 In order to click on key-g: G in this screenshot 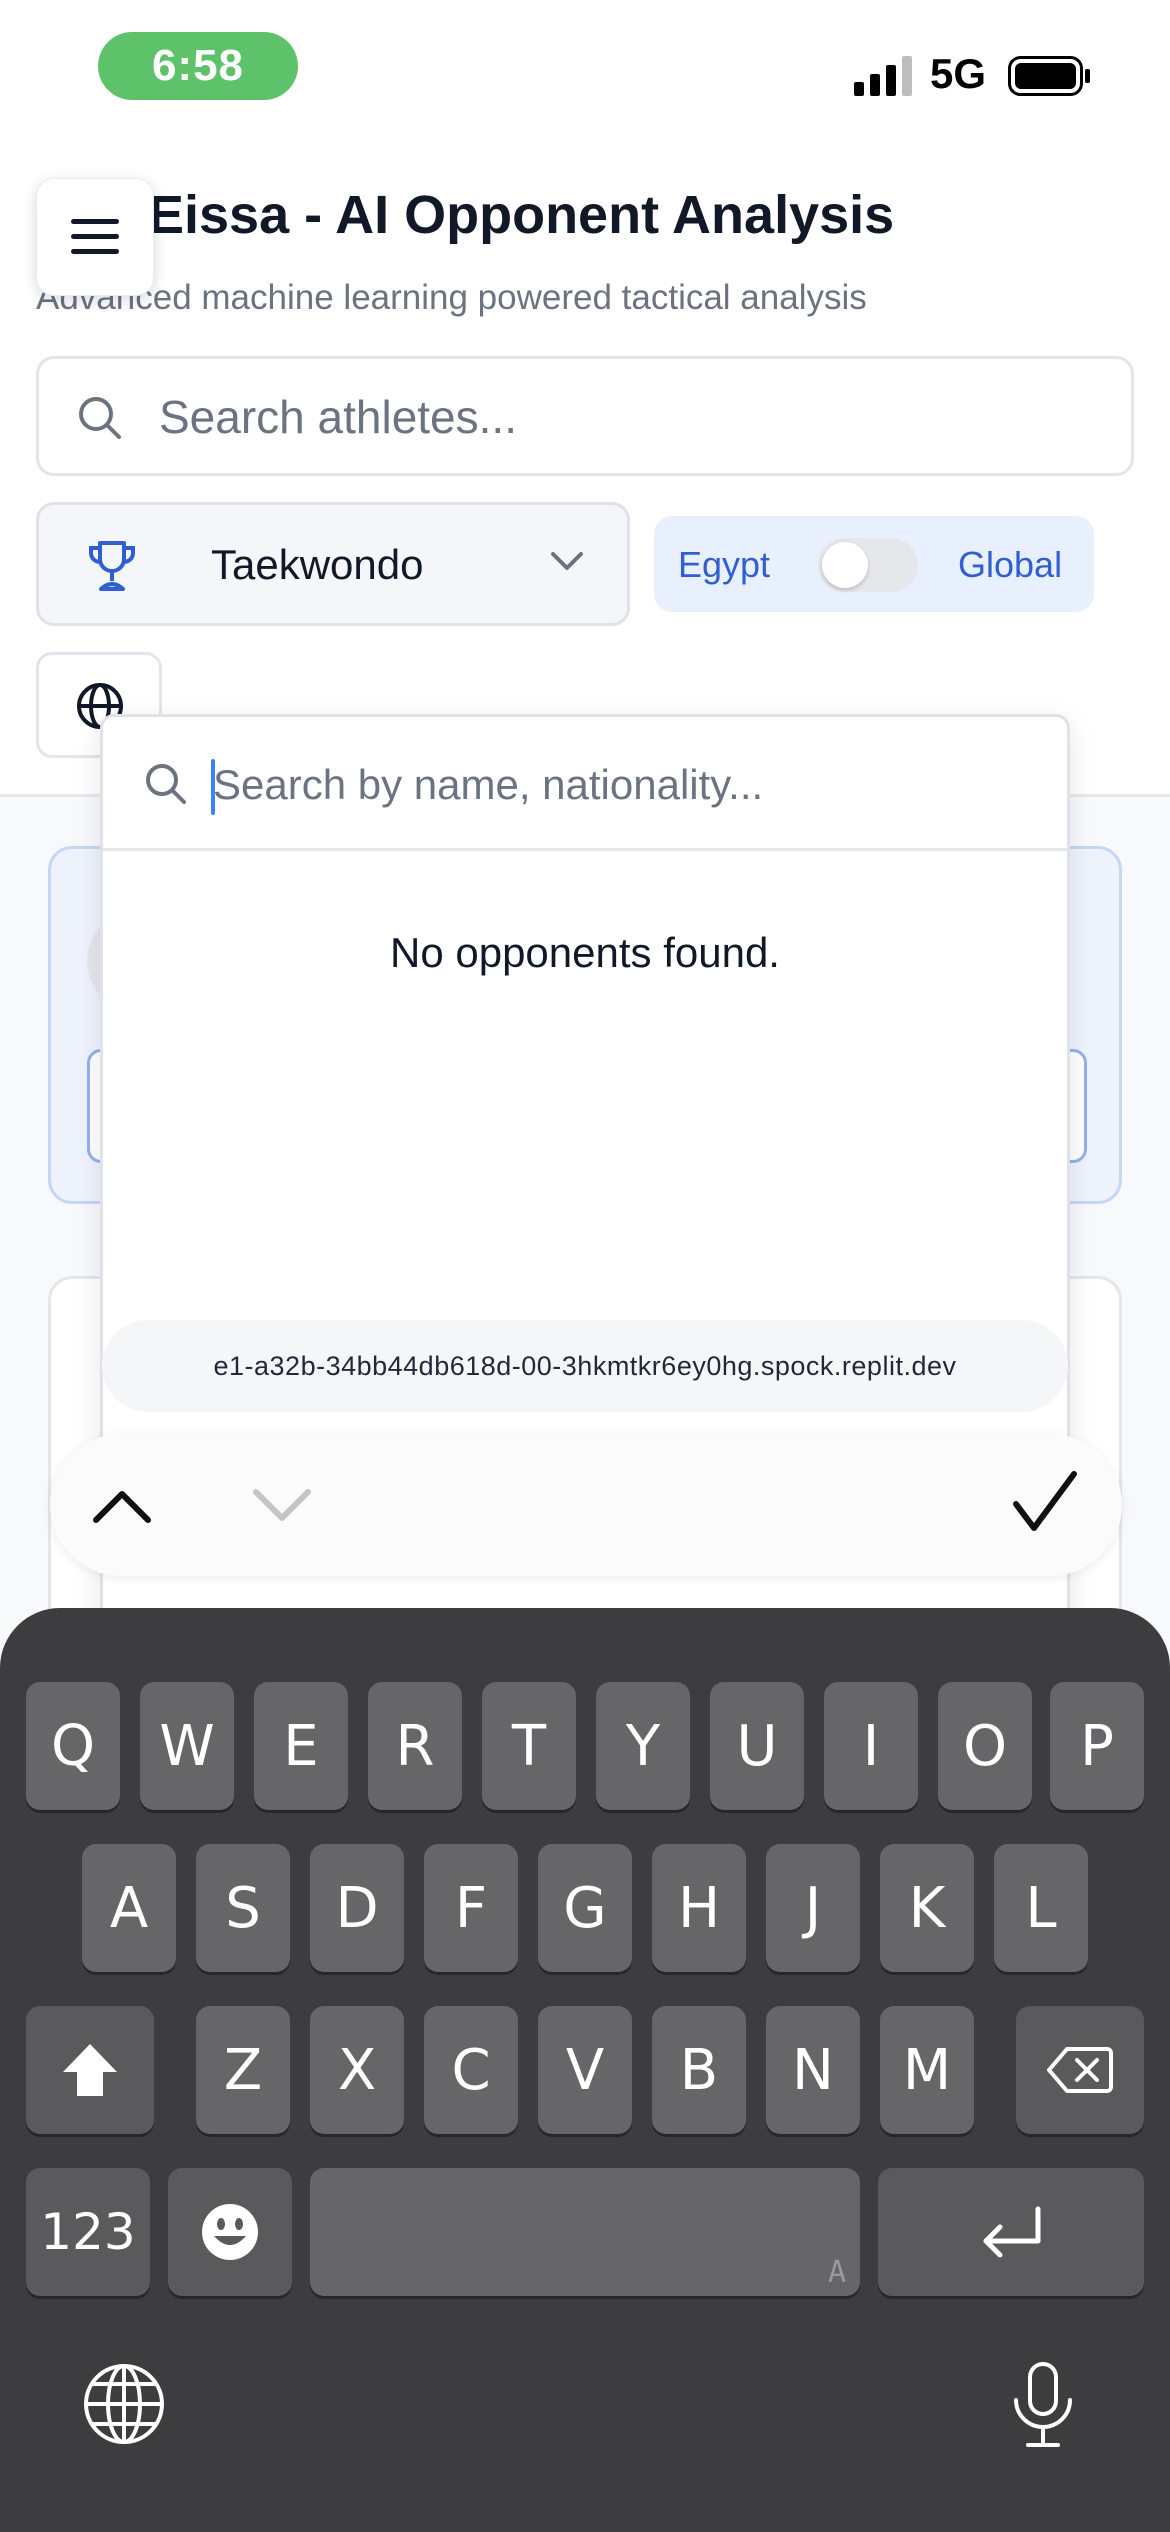, I will do `click(585, 1908)`.